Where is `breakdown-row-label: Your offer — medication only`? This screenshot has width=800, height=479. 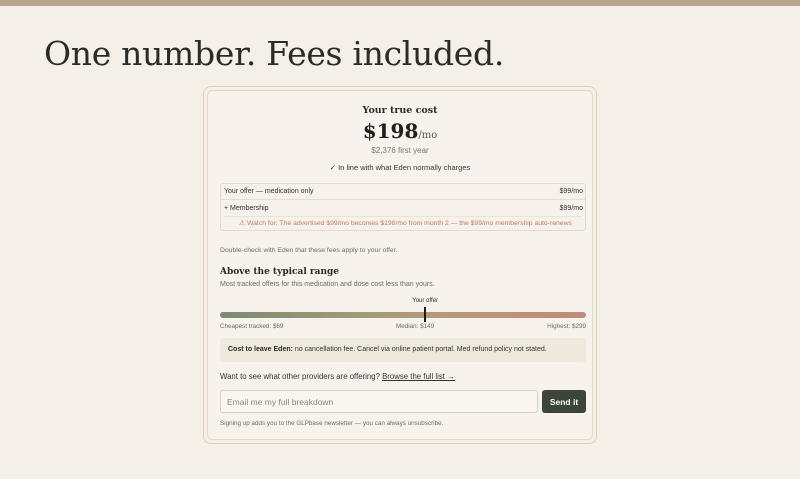
breakdown-row-label: Your offer — medication only is located at coordinates (269, 191).